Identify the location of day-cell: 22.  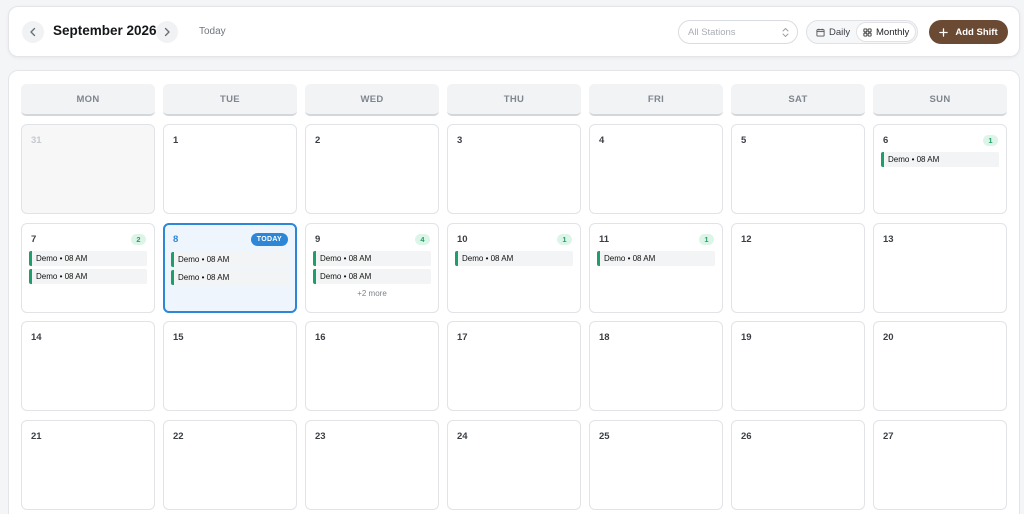
(230, 465).